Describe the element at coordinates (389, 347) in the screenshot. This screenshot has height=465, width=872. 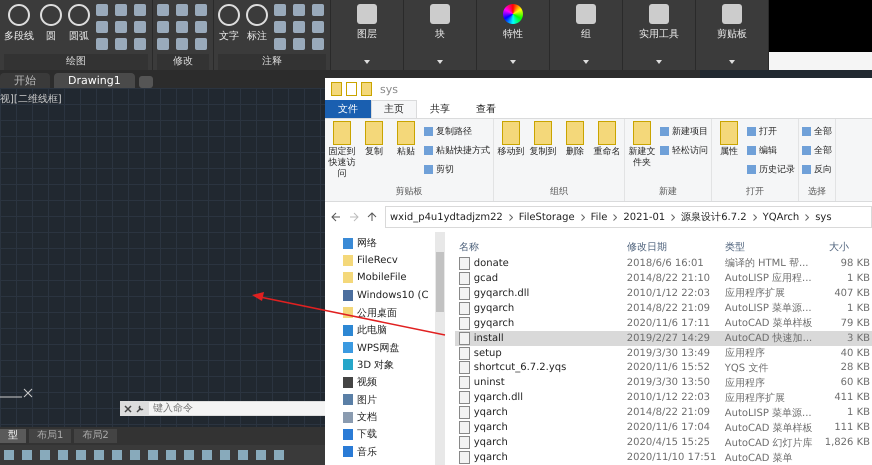
I see `nav-item: WPS网盘` at that location.